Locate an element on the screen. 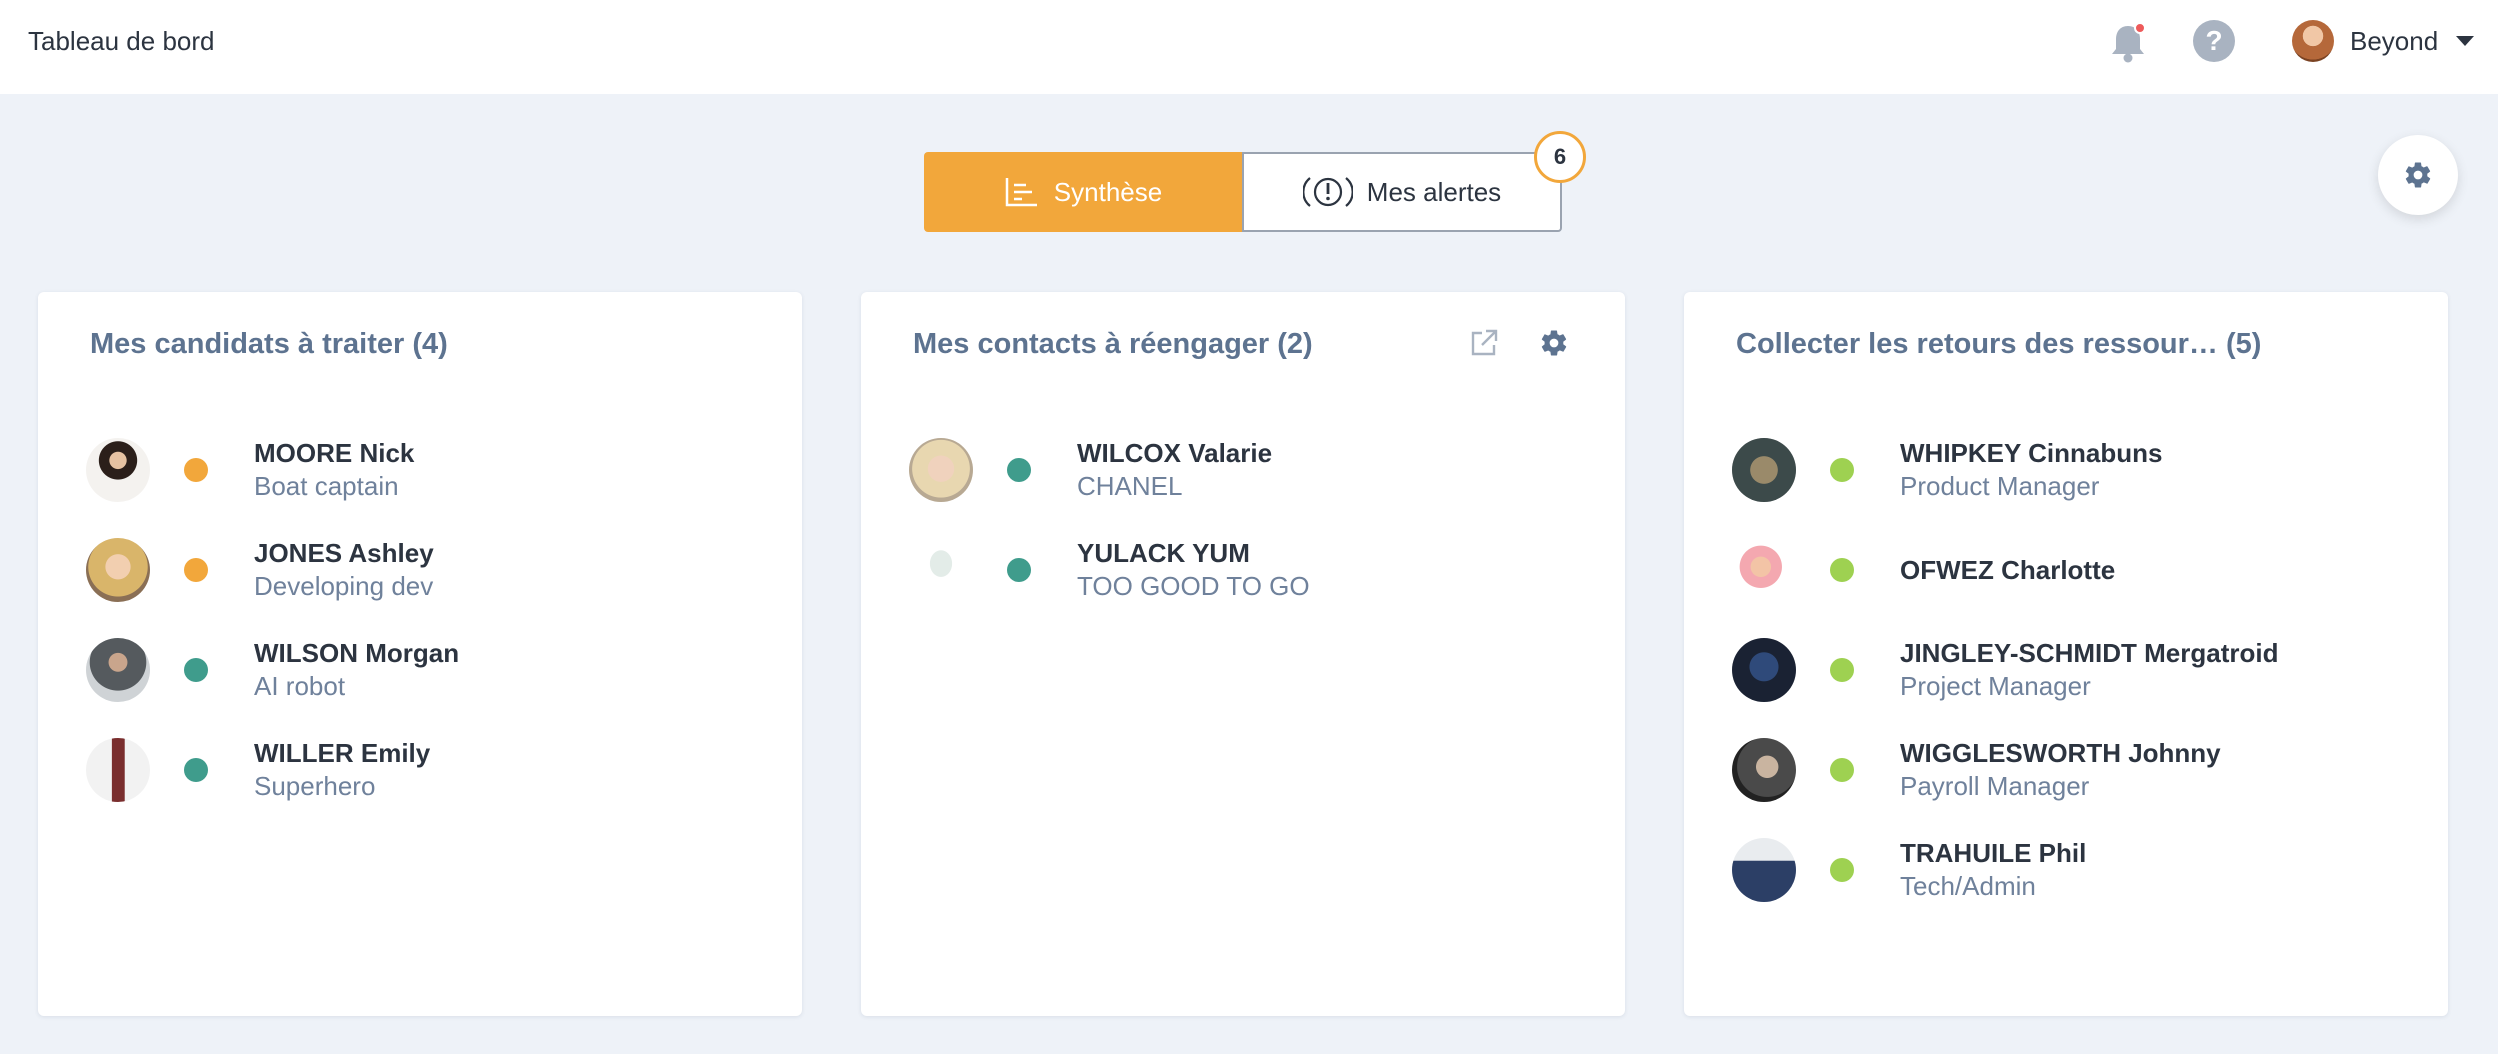 The width and height of the screenshot is (2498, 1054). tab-mes-alertes: Mes alertes is located at coordinates (1402, 192).